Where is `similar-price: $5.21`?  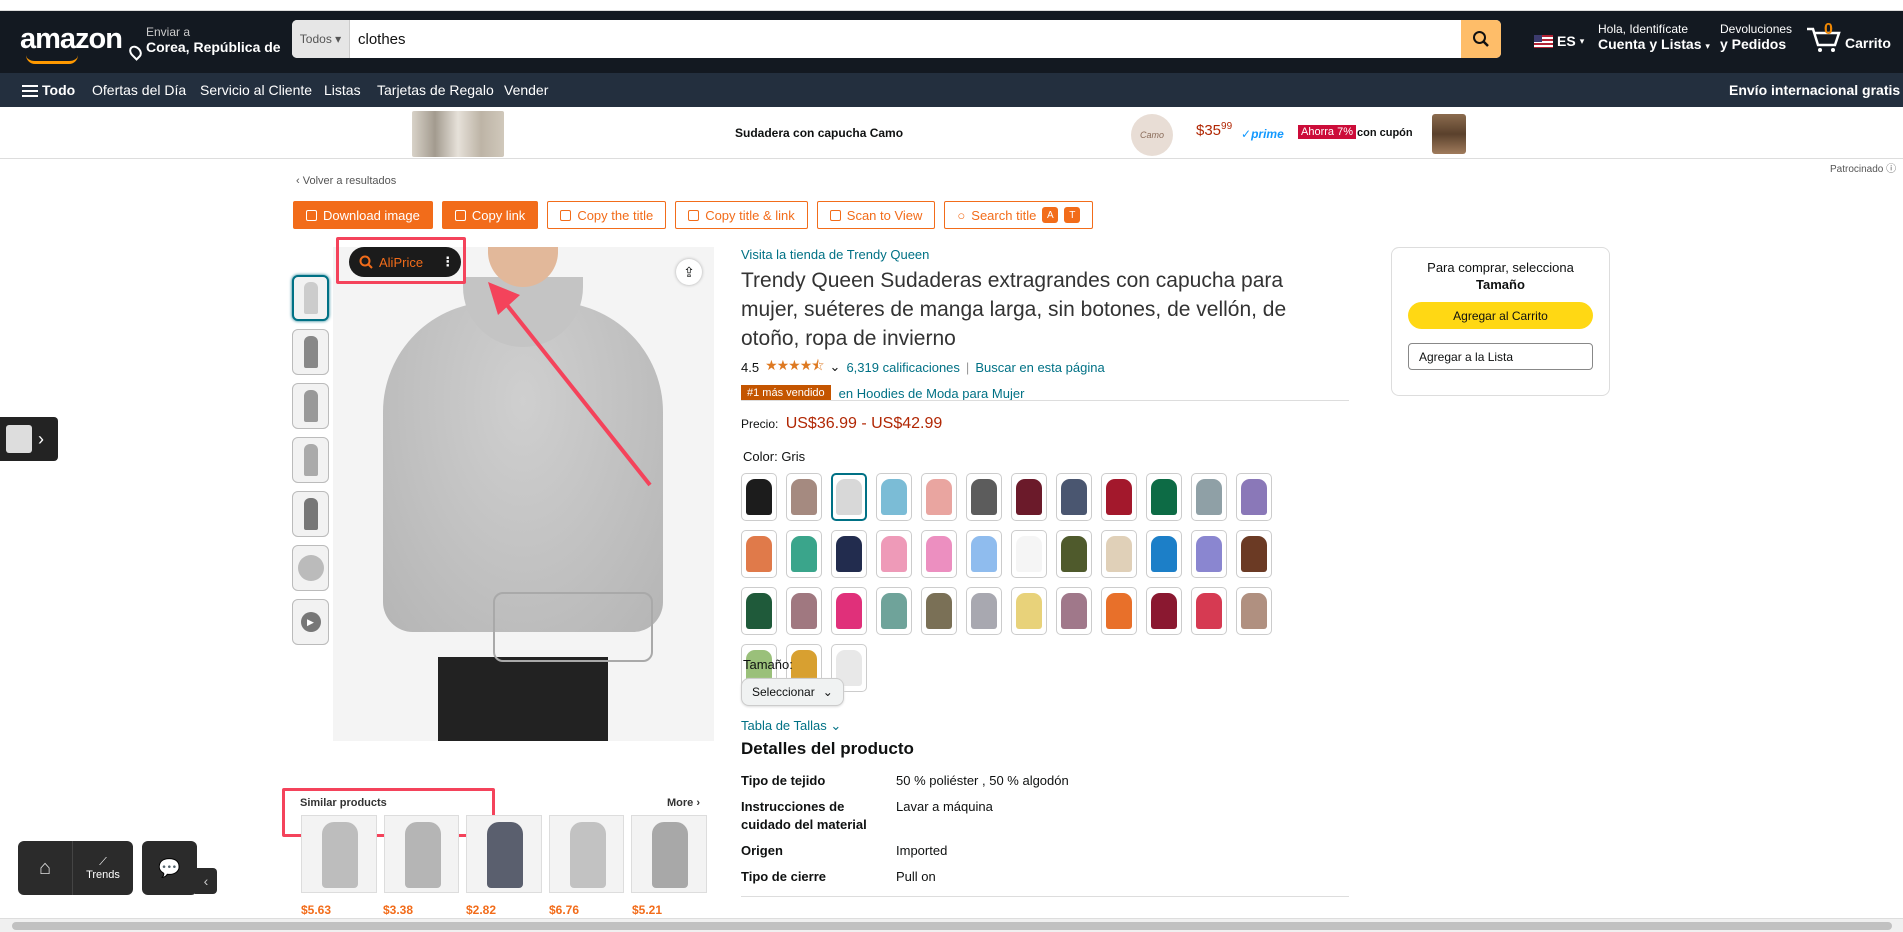 similar-price: $5.21 is located at coordinates (647, 910).